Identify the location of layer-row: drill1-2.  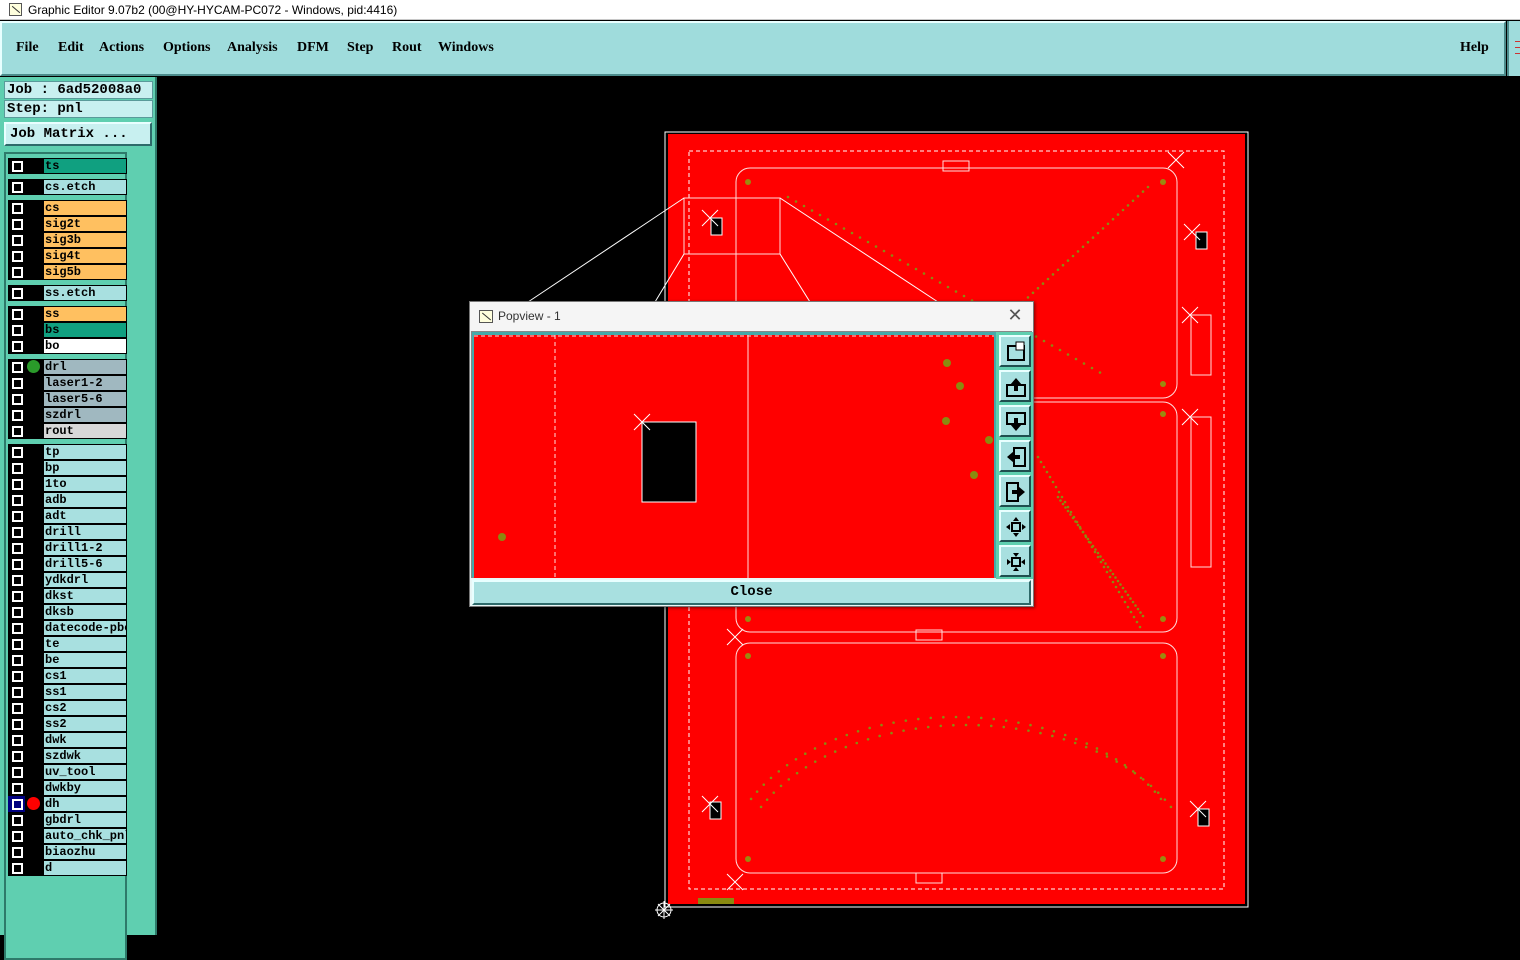
(67, 548).